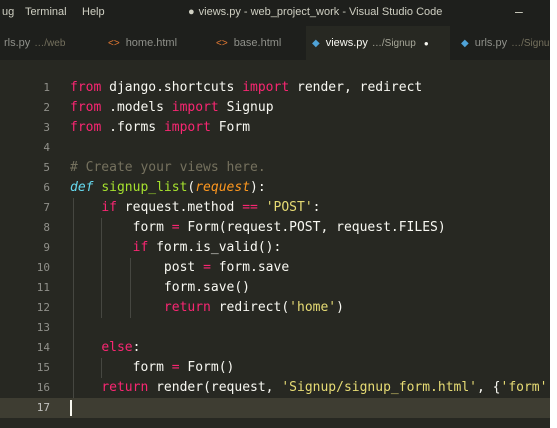 Image resolution: width=557 pixels, height=428 pixels. Describe the element at coordinates (71, 408) in the screenshot. I see `text-cursor` at that location.